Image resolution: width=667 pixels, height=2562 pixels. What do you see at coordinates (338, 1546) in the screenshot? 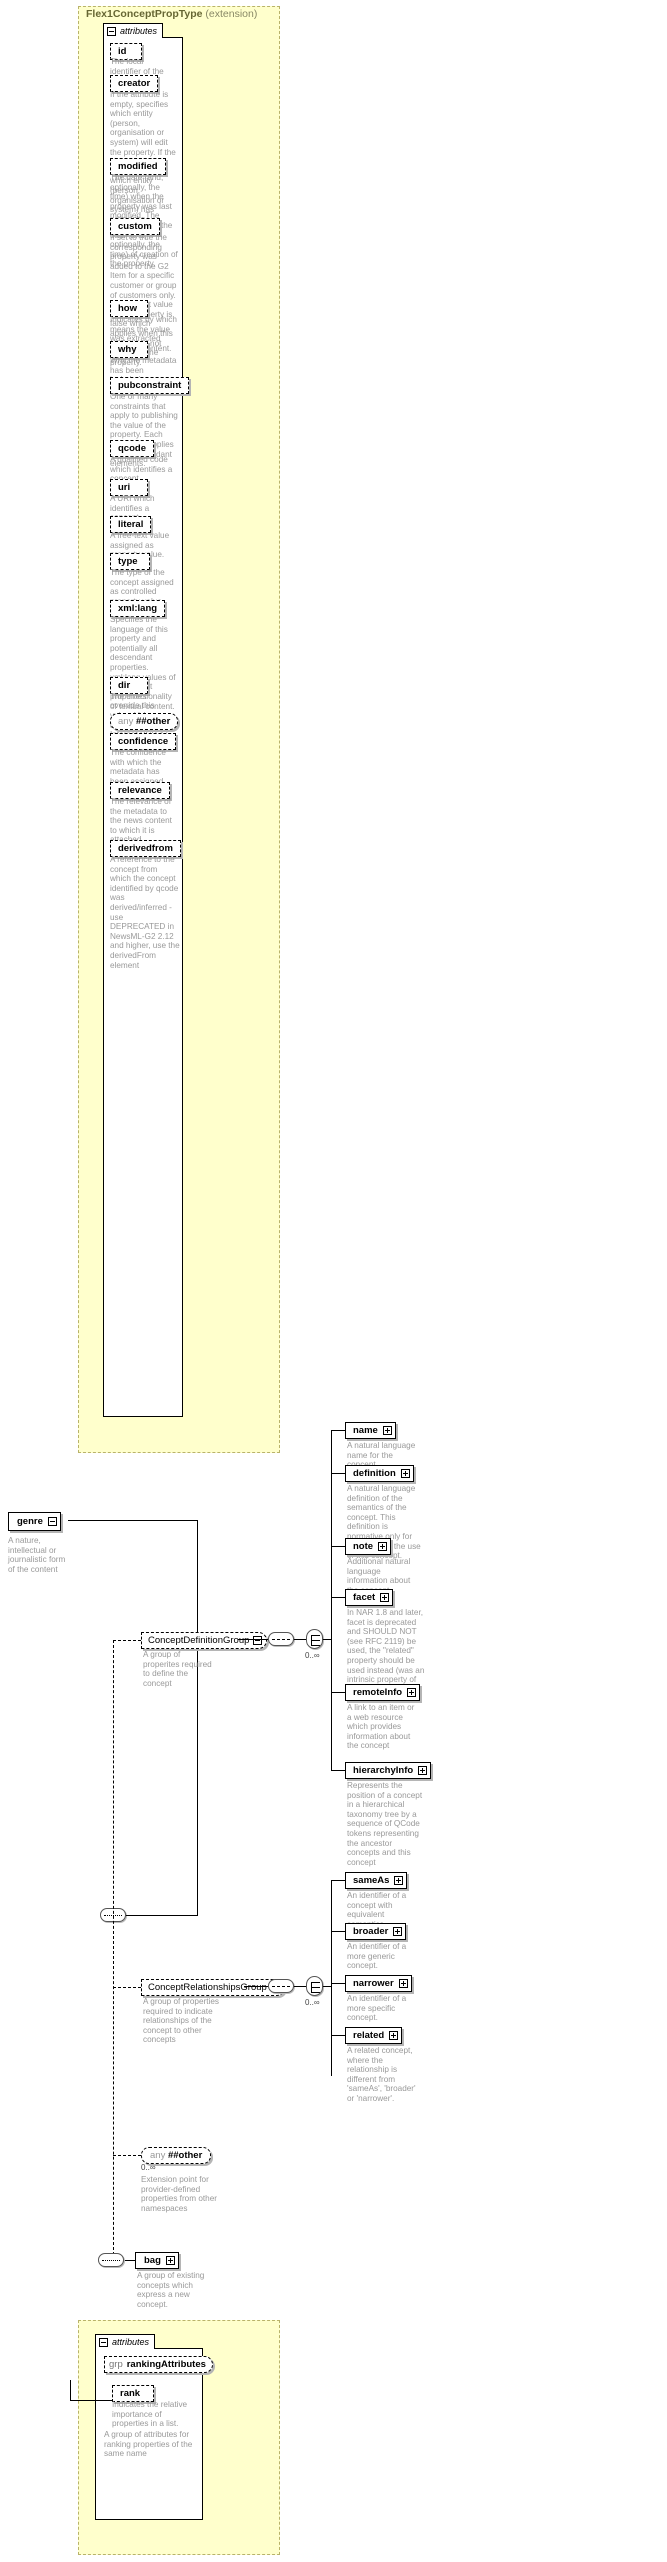
I see `connector-child-note` at bounding box center [338, 1546].